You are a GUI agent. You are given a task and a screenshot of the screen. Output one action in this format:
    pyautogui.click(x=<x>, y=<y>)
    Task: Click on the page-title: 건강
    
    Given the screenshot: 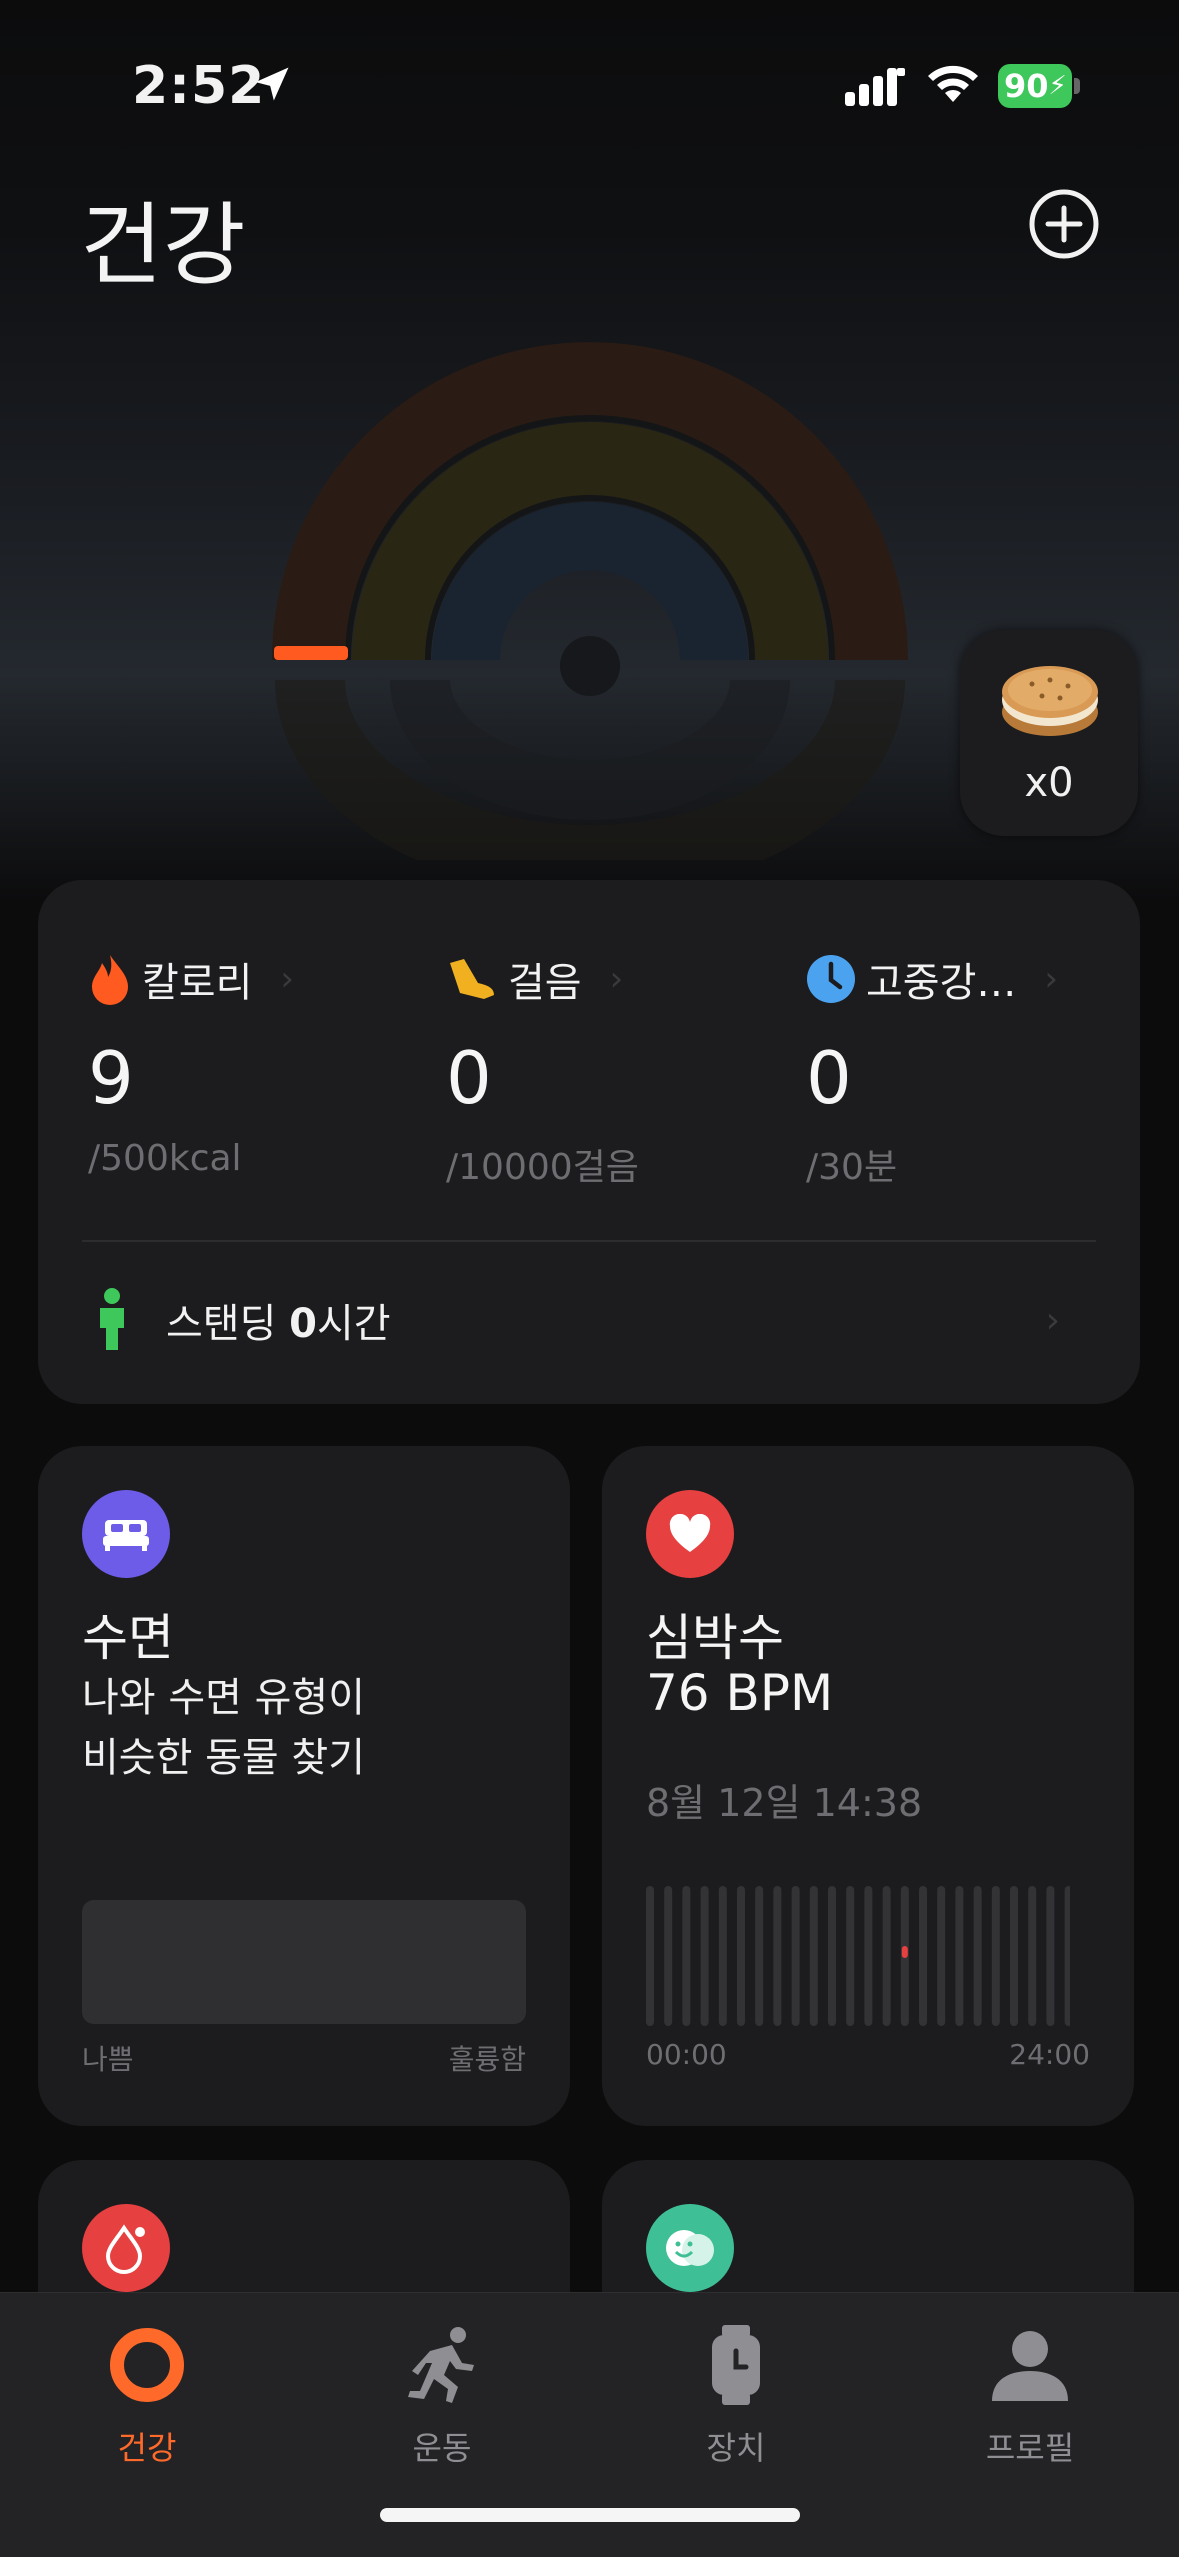 What is the action you would take?
    pyautogui.click(x=163, y=245)
    